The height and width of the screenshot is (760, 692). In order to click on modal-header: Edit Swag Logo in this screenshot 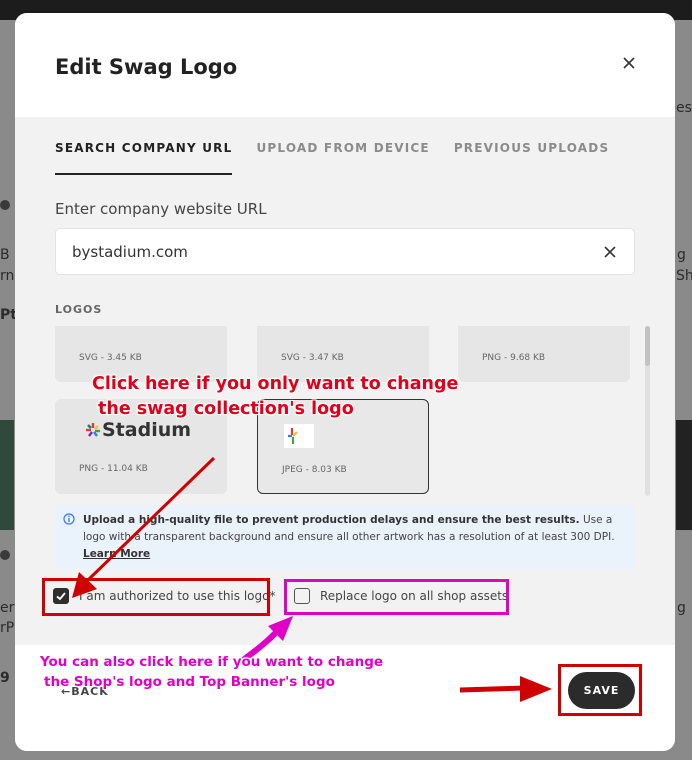, I will do `click(345, 65)`.